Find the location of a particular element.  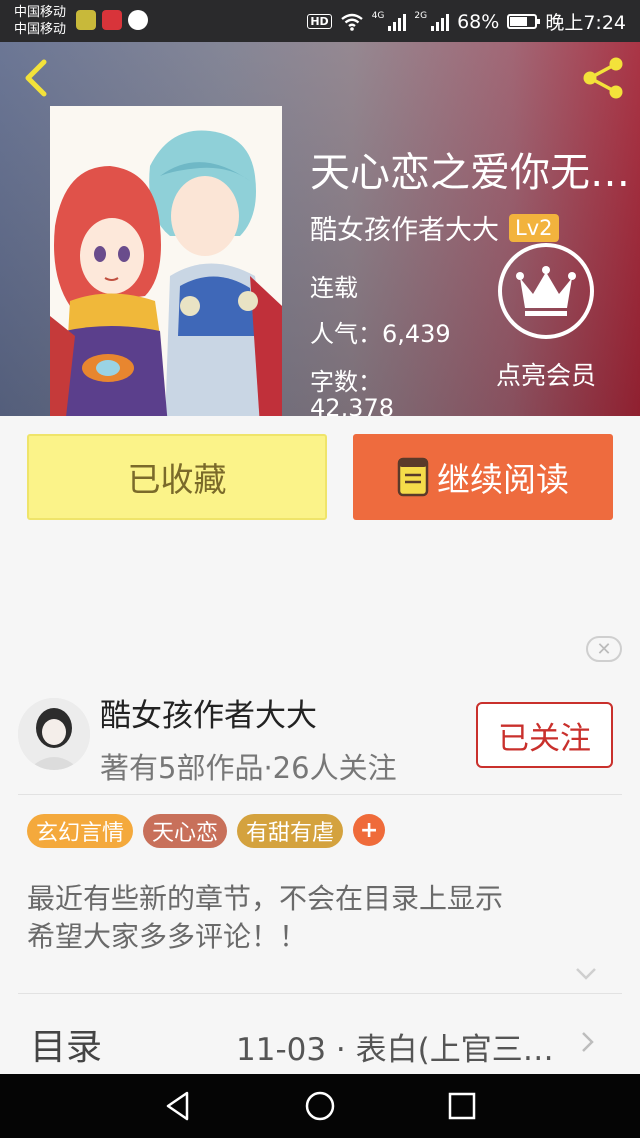

toc-label: 目录 is located at coordinates (66, 1044).